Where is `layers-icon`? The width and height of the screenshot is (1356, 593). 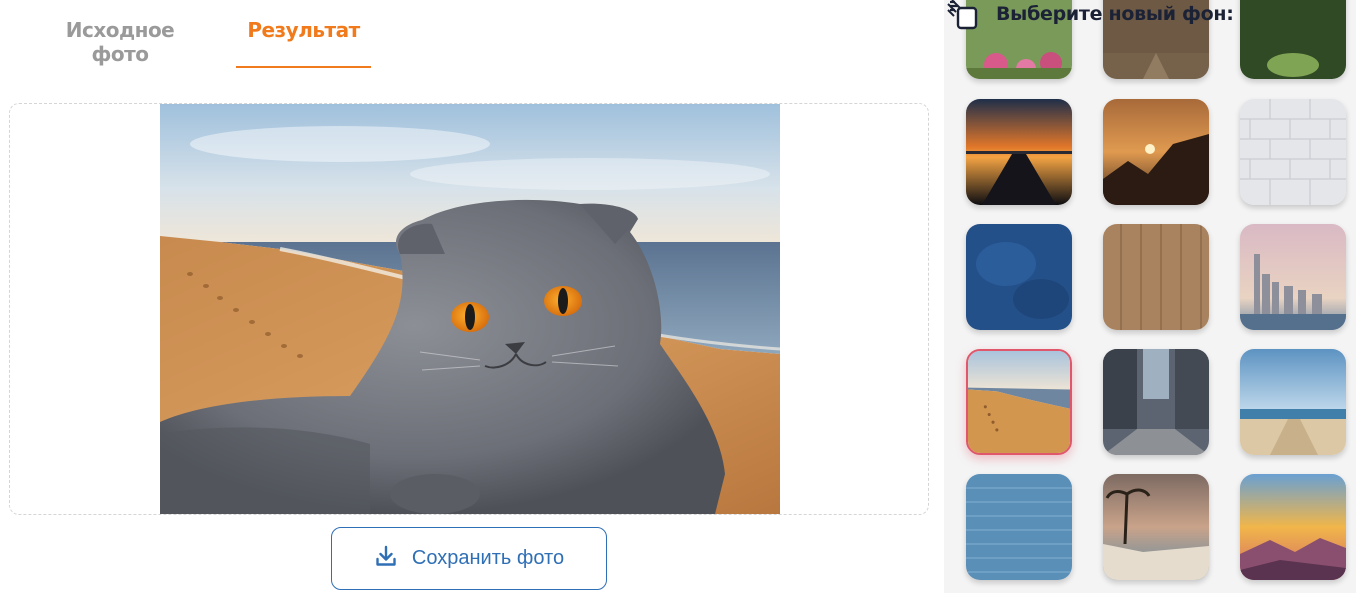
layers-icon is located at coordinates (963, 15).